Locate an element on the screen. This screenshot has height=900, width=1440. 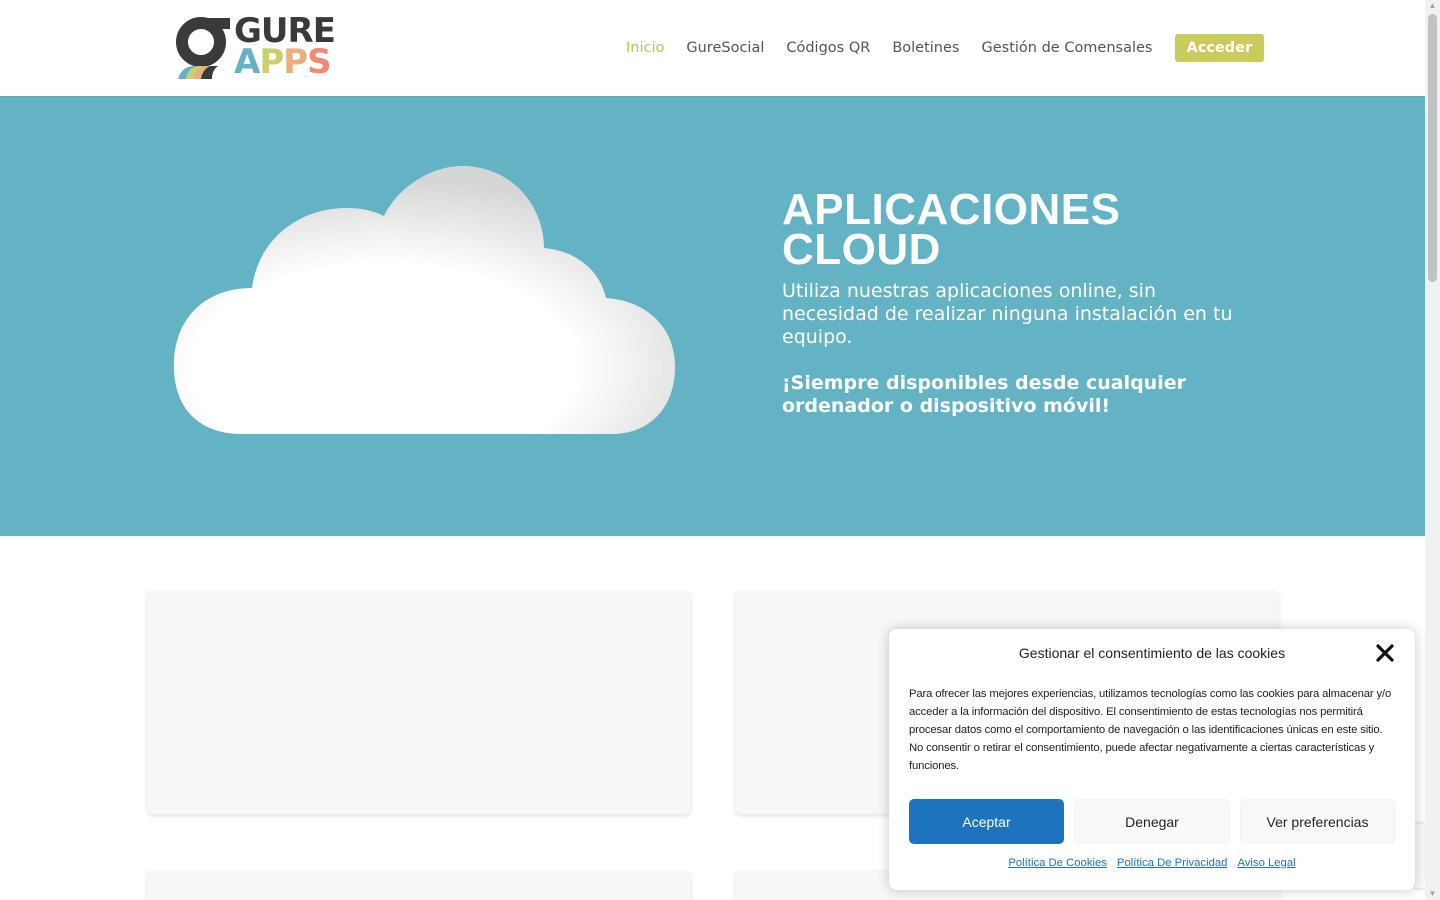
view-preferences-button: Ver preferencias is located at coordinates (1317, 821).